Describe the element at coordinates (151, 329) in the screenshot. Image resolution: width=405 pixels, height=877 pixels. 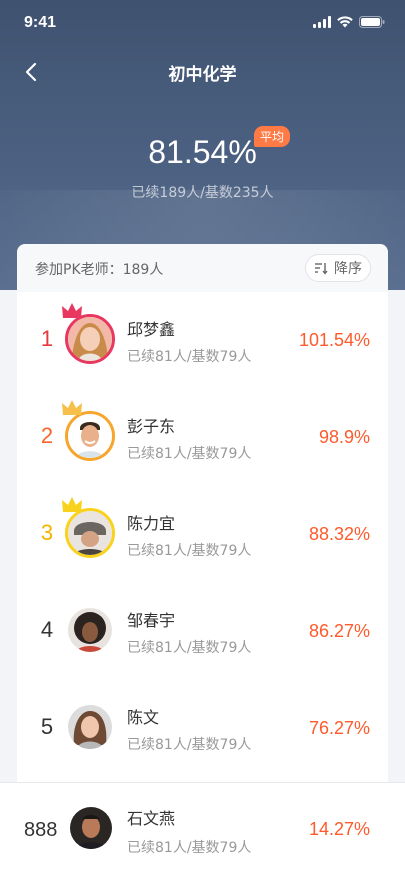
I see `teacher-name: 邱梦鑫` at that location.